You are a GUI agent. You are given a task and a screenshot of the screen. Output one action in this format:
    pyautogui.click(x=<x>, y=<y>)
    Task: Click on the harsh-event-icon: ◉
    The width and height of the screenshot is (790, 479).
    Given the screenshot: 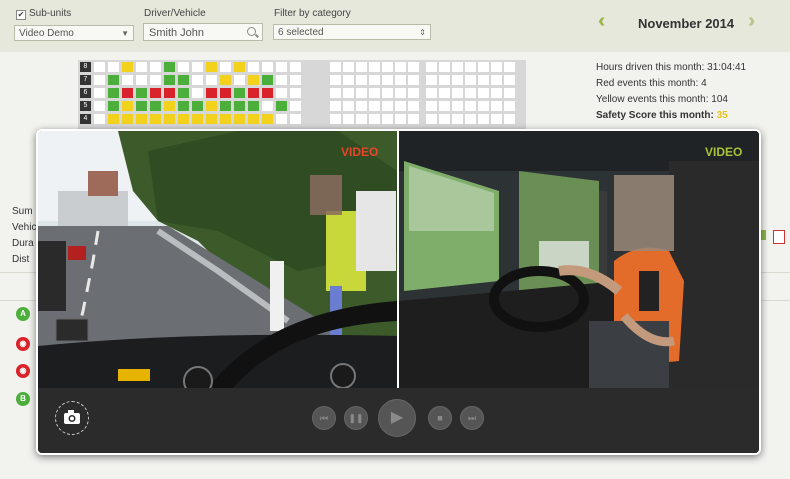 What is the action you would take?
    pyautogui.click(x=23, y=344)
    